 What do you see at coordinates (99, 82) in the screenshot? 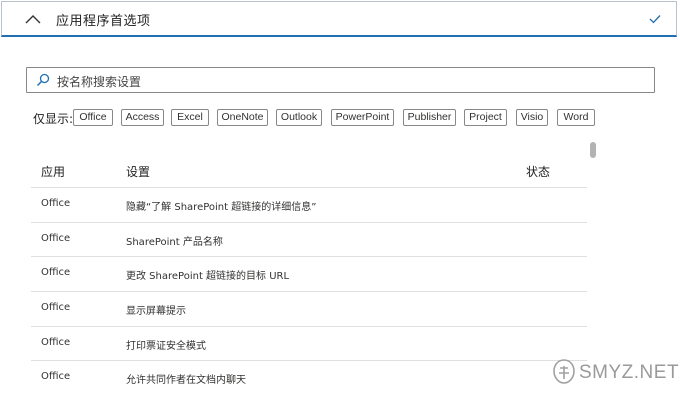
I see `search-placeholder: 按名称搜索设置` at bounding box center [99, 82].